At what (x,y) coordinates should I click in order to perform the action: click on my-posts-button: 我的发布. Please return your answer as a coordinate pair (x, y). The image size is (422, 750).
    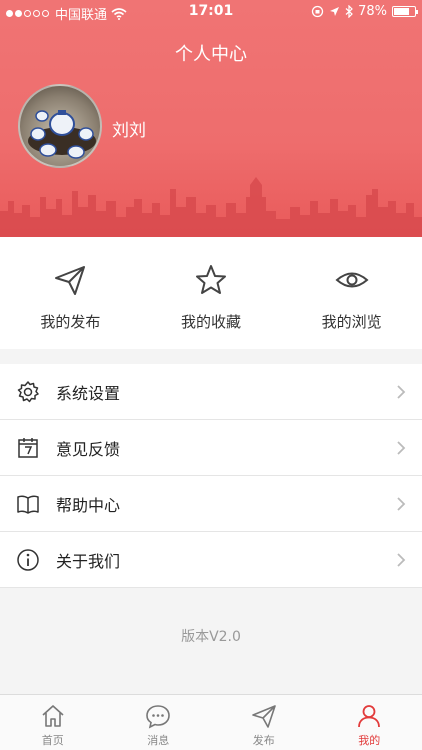
    Looking at the image, I should click on (70, 293).